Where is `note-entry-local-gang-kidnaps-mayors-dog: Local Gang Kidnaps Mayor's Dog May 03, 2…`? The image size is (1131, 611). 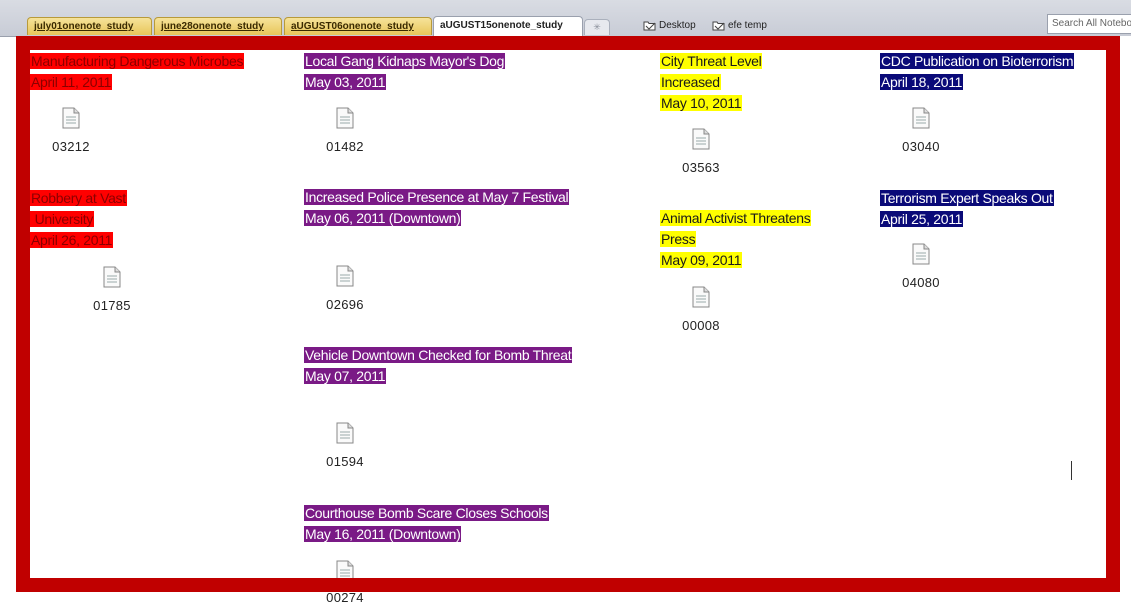
note-entry-local-gang-kidnaps-mayors-dog: Local Gang Kidnaps Mayor's Dog May 03, 2… is located at coordinates (405, 72).